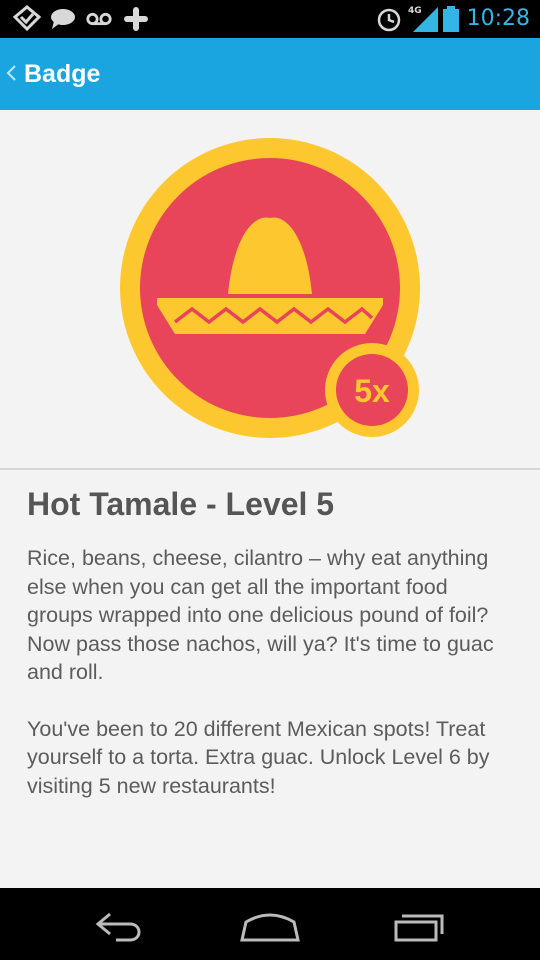 Image resolution: width=540 pixels, height=960 pixels. What do you see at coordinates (270, 74) in the screenshot?
I see `action-bar: Badge` at bounding box center [270, 74].